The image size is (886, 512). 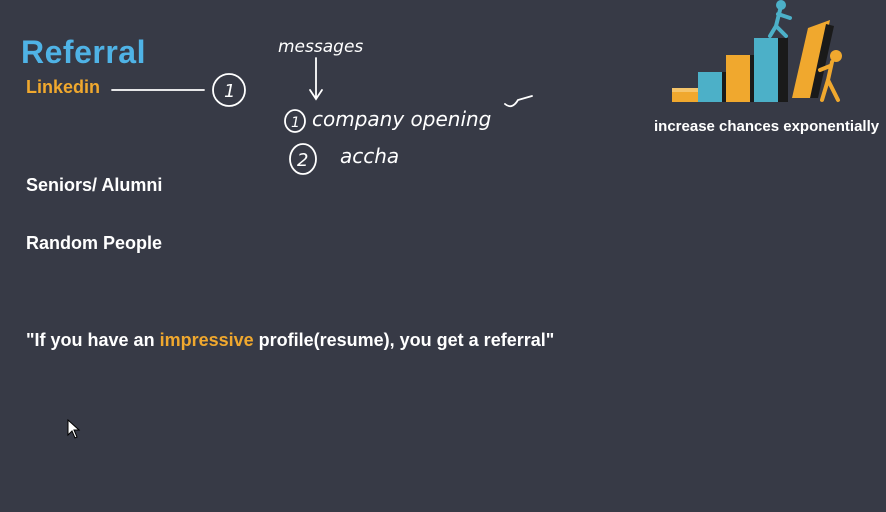 I want to click on pusher-body, so click(x=829, y=81).